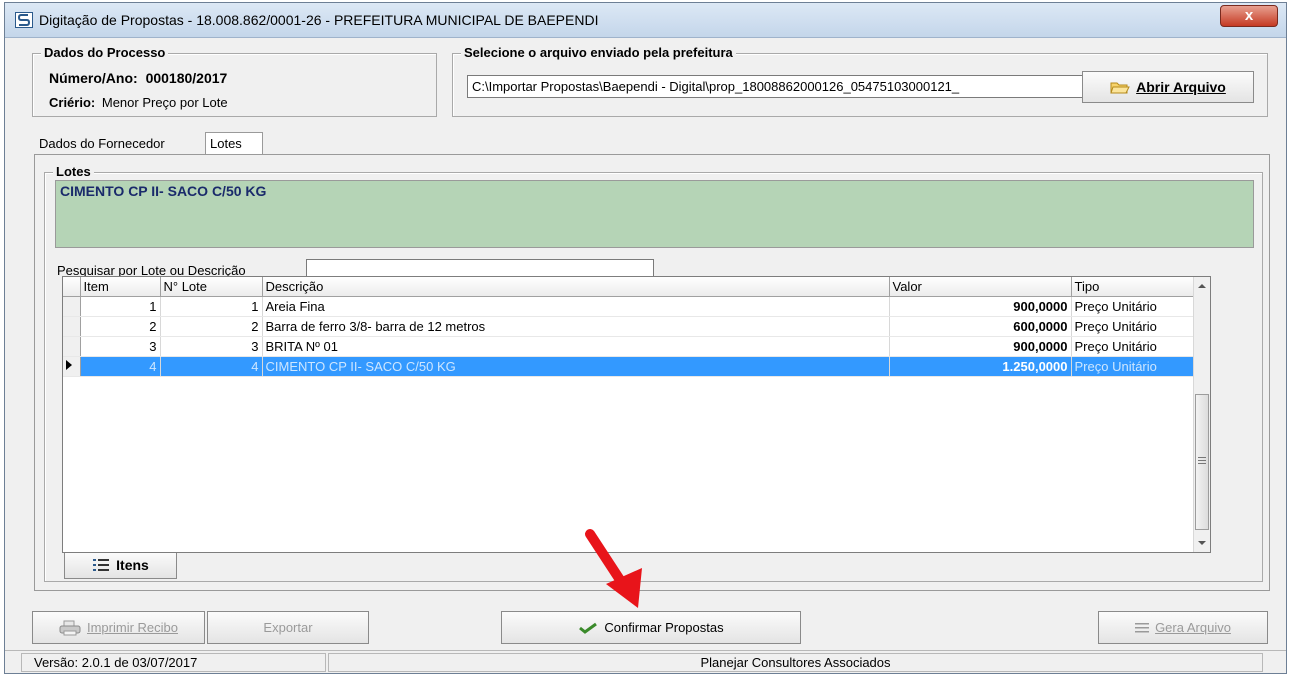  I want to click on cell-descricao: BRITA Nº 01, so click(576, 346).